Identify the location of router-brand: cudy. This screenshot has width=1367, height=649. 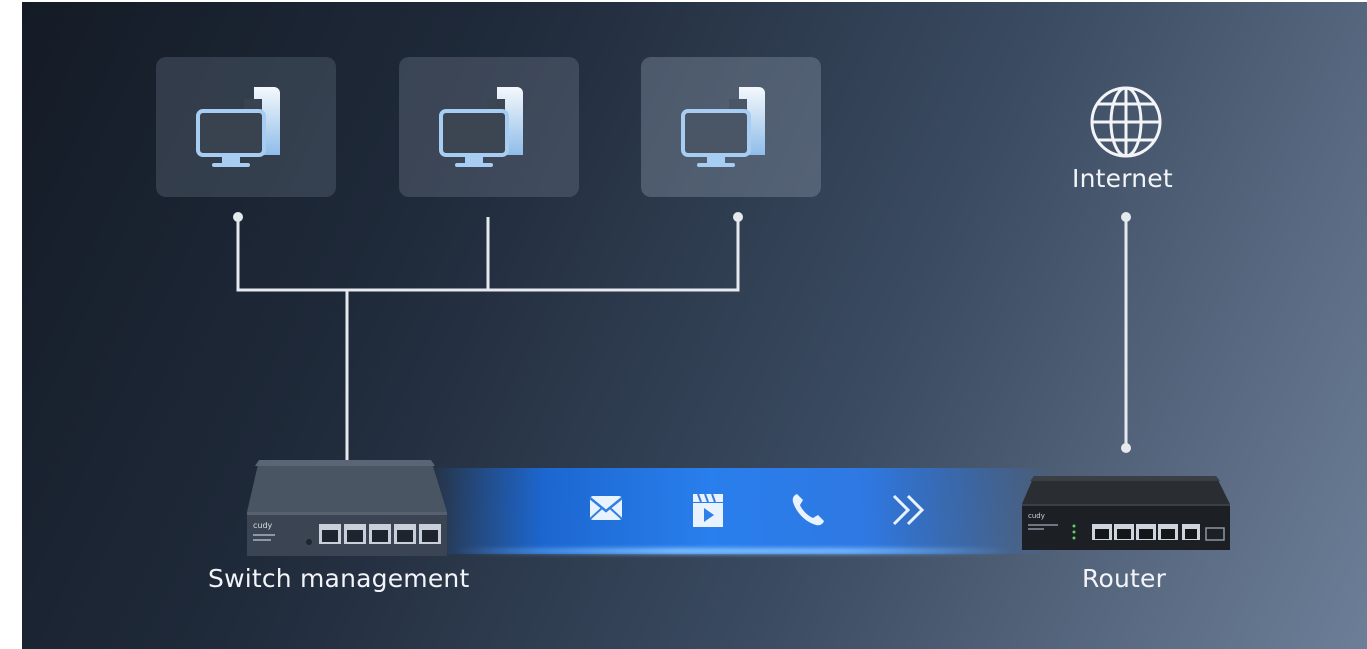
(1036, 516).